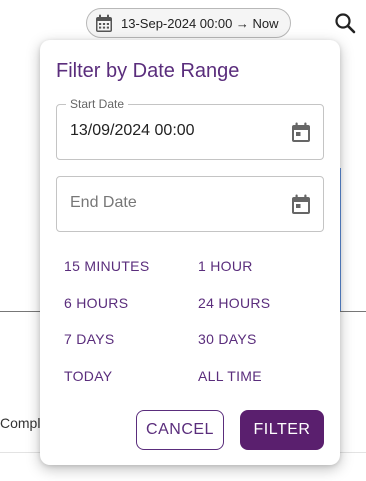 The height and width of the screenshot is (481, 366). I want to click on preset-7-days: 7 DAYS, so click(131, 348).